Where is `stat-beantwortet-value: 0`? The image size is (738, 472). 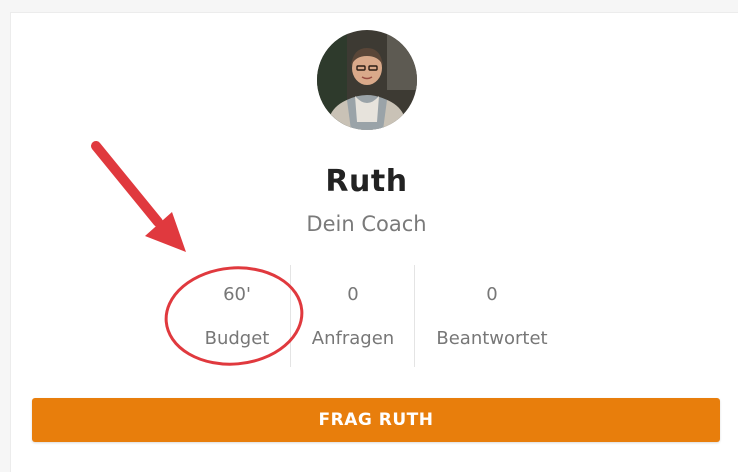 stat-beantwortet-value: 0 is located at coordinates (492, 294).